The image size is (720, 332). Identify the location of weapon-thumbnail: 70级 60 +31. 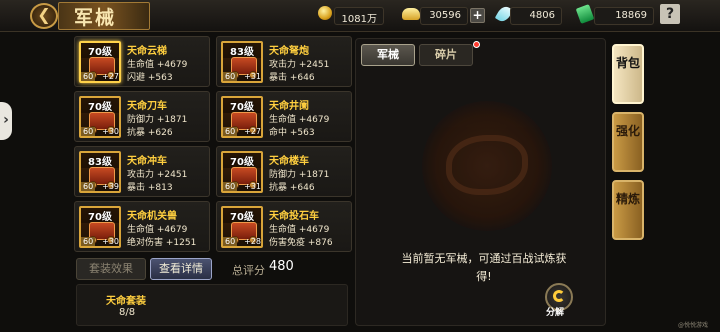
(242, 172).